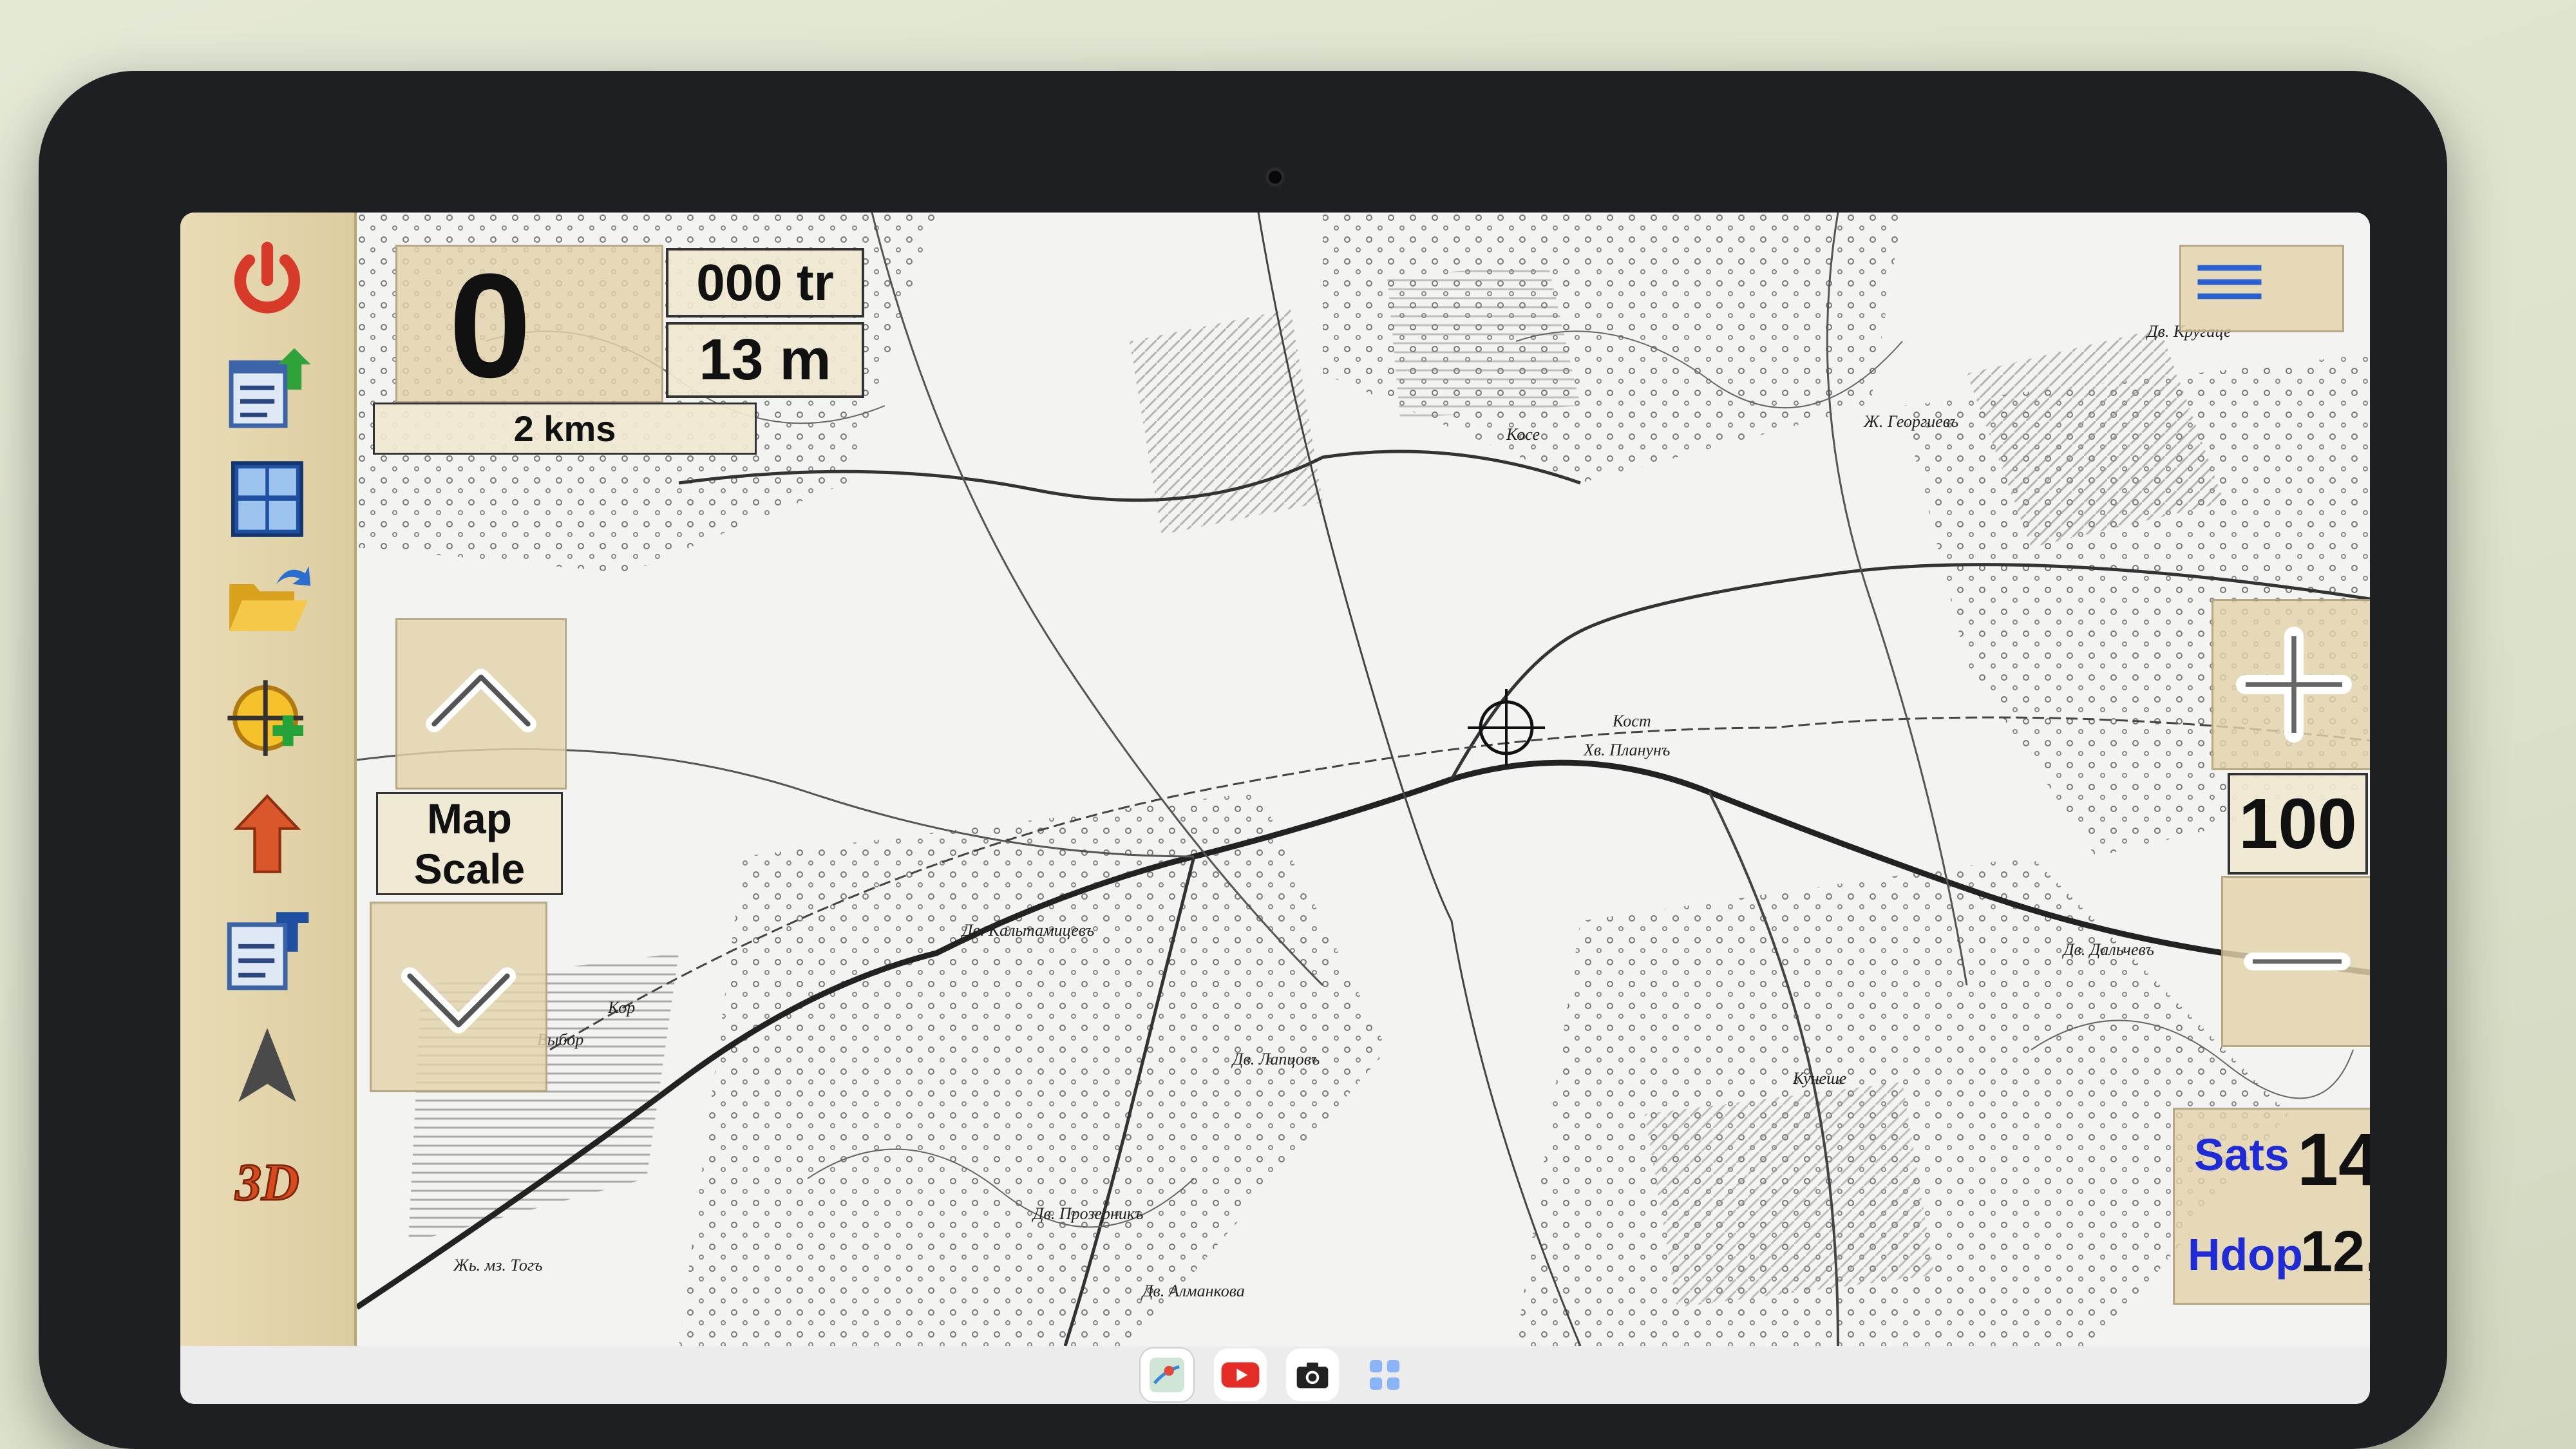 Image resolution: width=2576 pixels, height=1449 pixels. I want to click on map-scale-label: Map Scale, so click(469, 844).